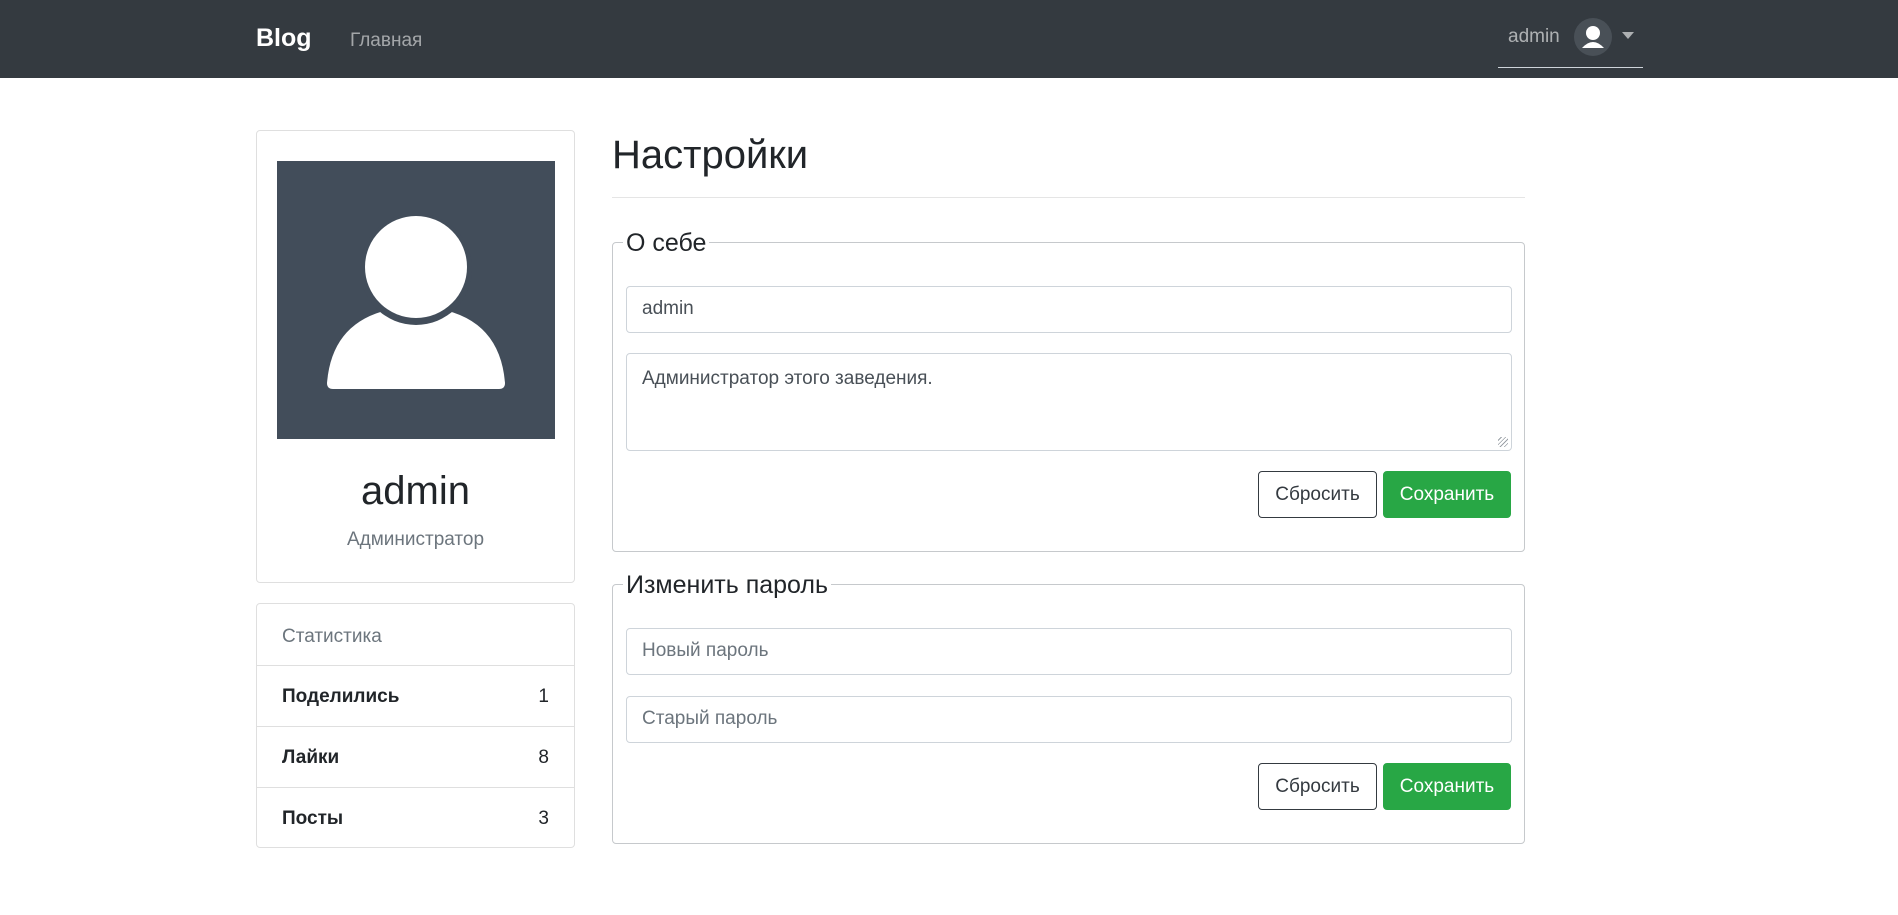 The width and height of the screenshot is (1898, 915). Describe the element at coordinates (311, 757) in the screenshot. I see `stat-label: Лайки` at that location.